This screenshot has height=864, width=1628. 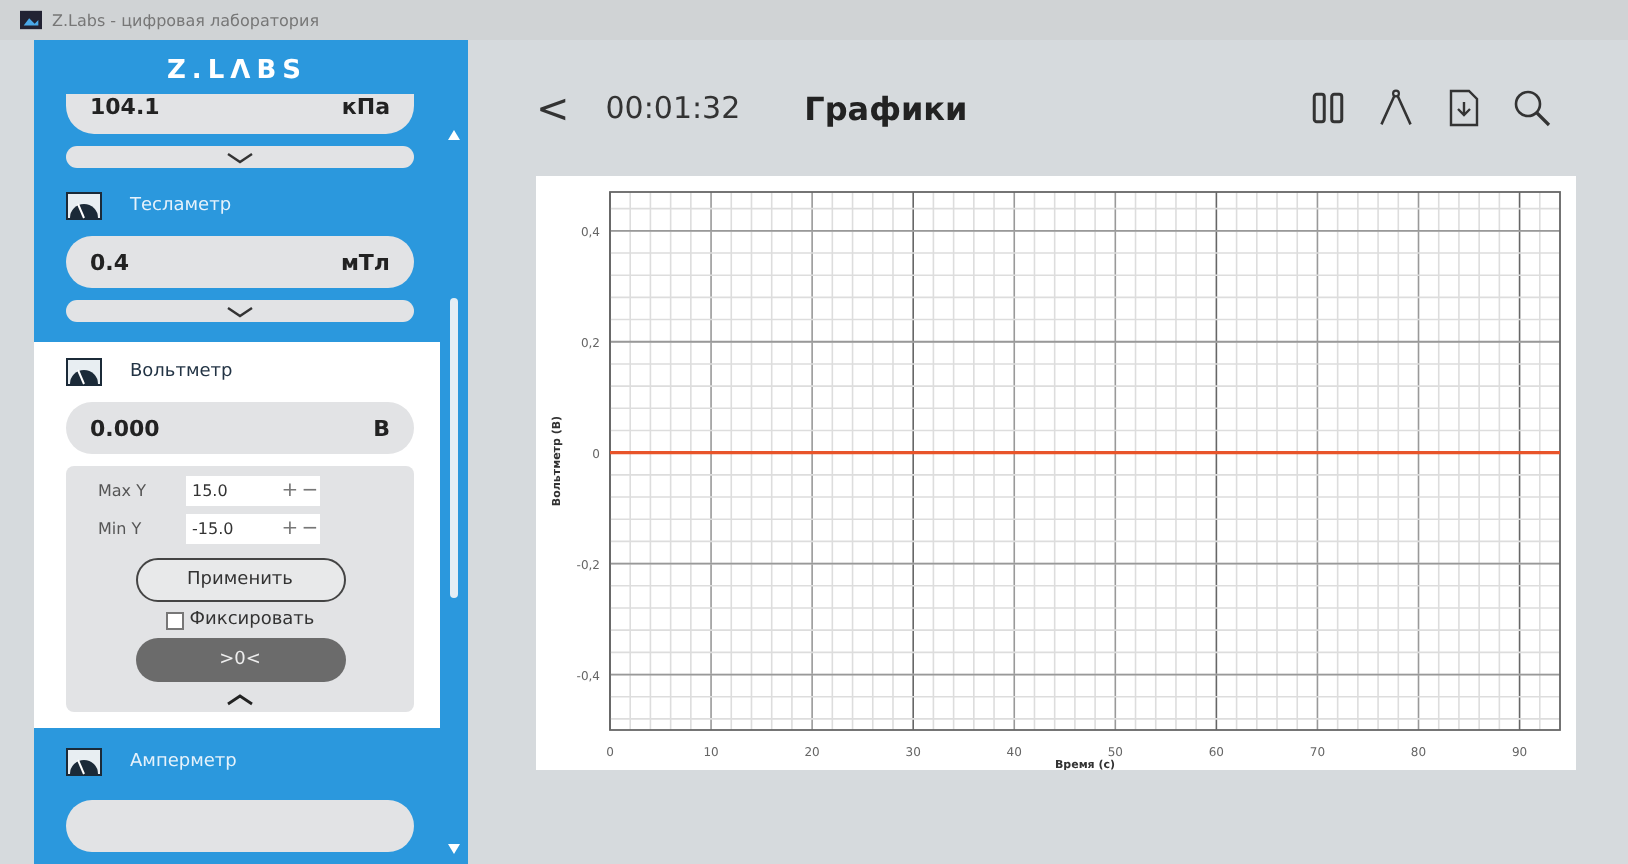 What do you see at coordinates (454, 452) in the screenshot?
I see `scrollbar` at bounding box center [454, 452].